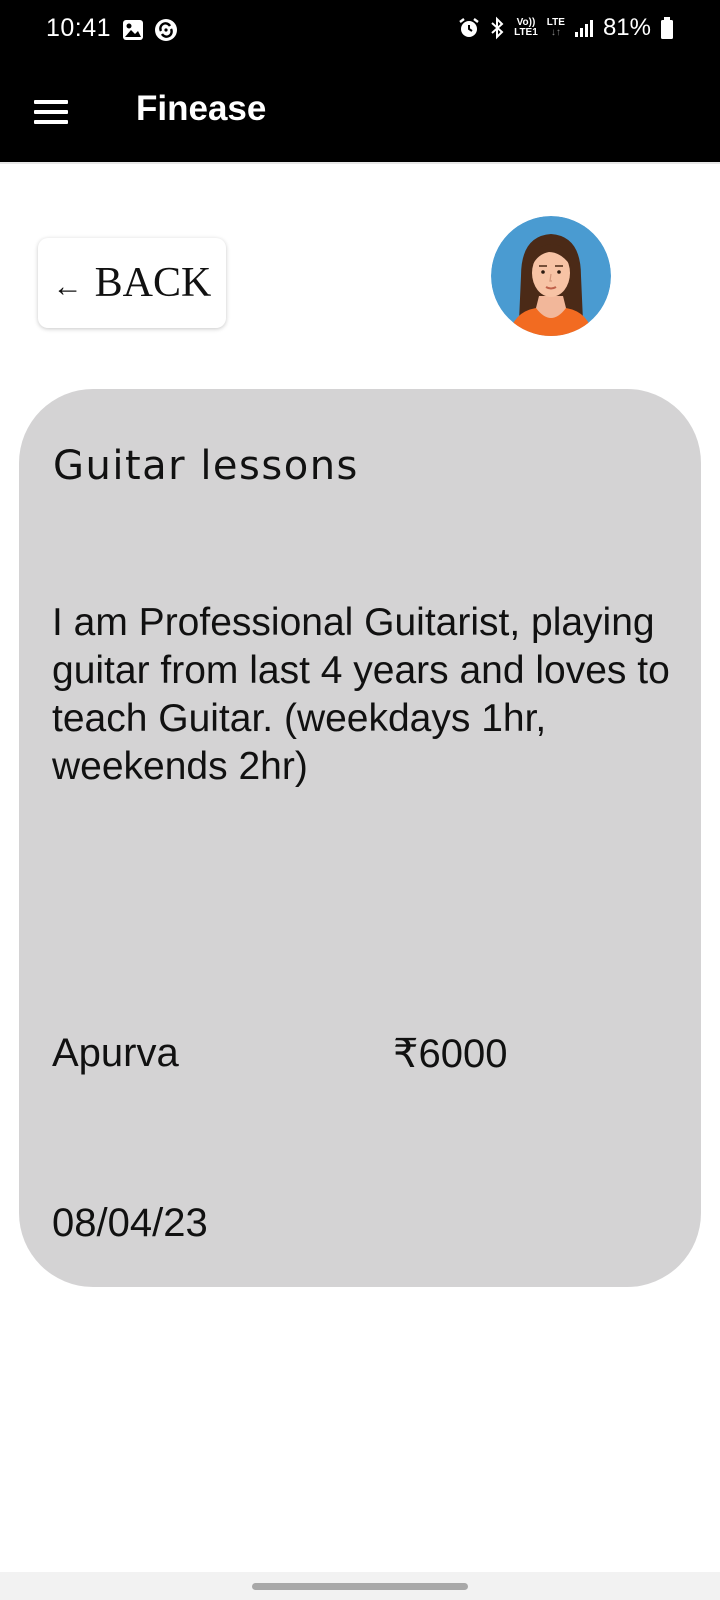 This screenshot has width=720, height=1600. I want to click on back-button-label: BACK, so click(153, 283).